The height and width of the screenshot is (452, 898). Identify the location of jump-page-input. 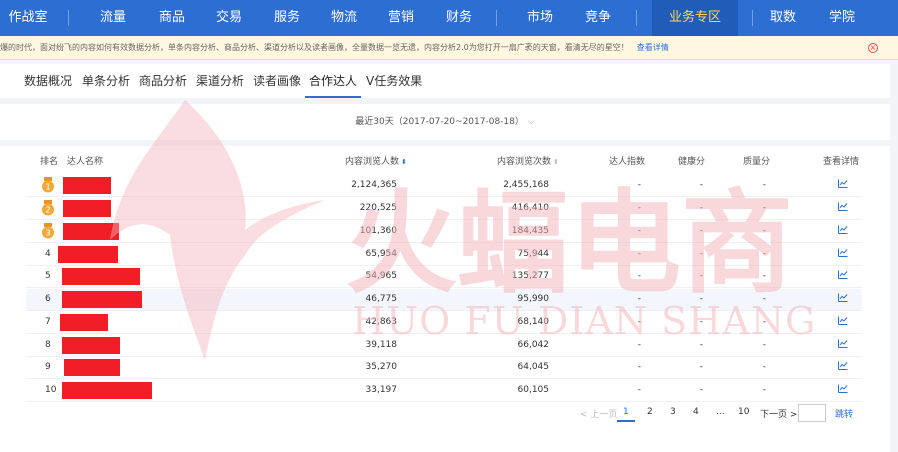
(812, 413).